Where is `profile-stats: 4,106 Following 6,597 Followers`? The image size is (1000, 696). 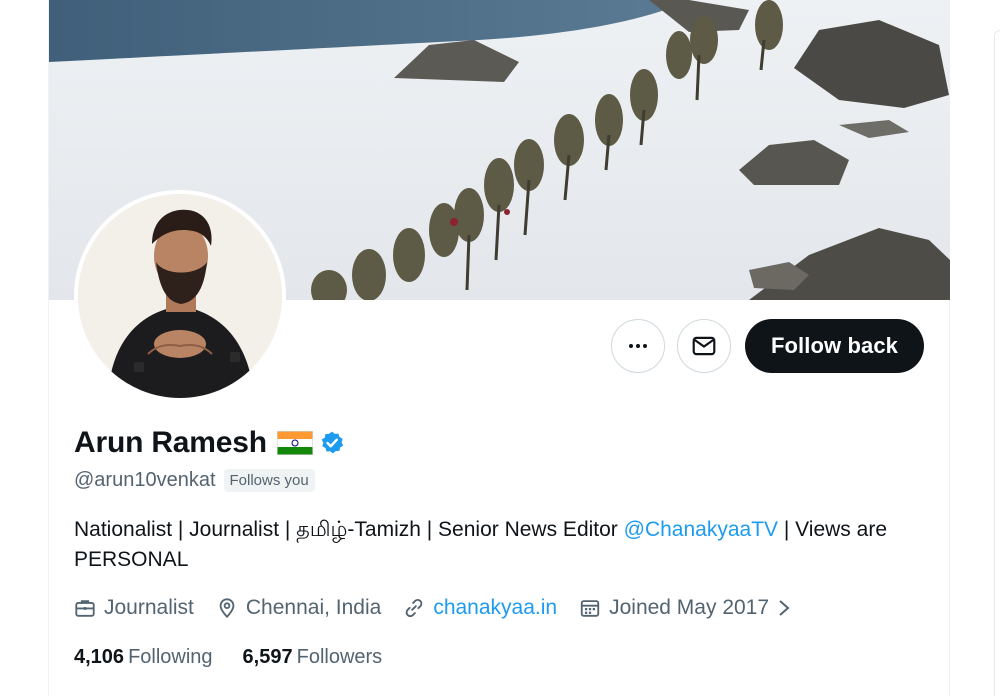
profile-stats: 4,106 Following 6,597 Followers is located at coordinates (243, 657).